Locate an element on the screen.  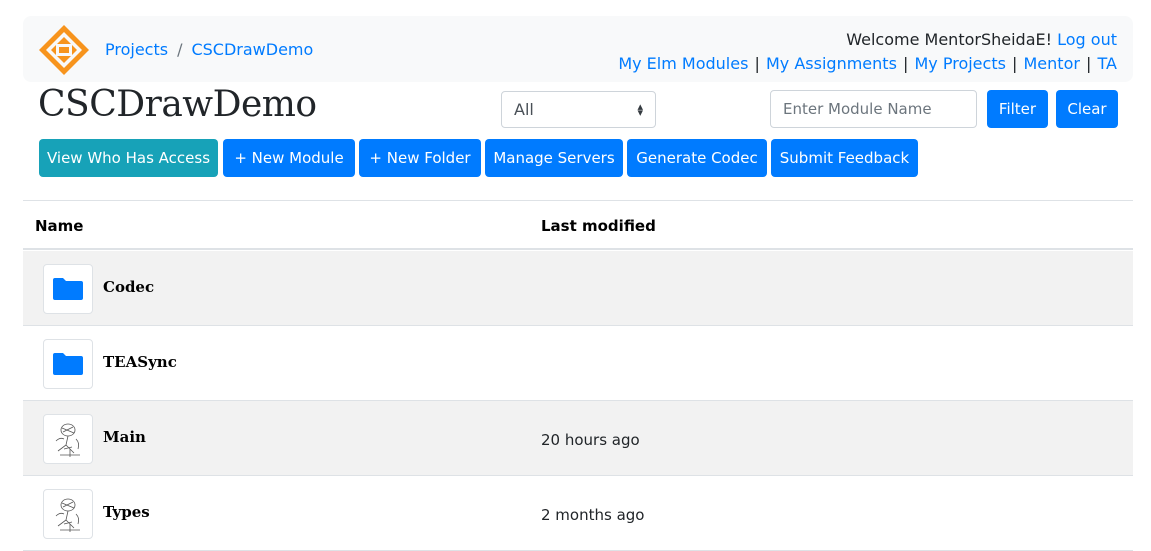
header-name: Name is located at coordinates (59, 226).